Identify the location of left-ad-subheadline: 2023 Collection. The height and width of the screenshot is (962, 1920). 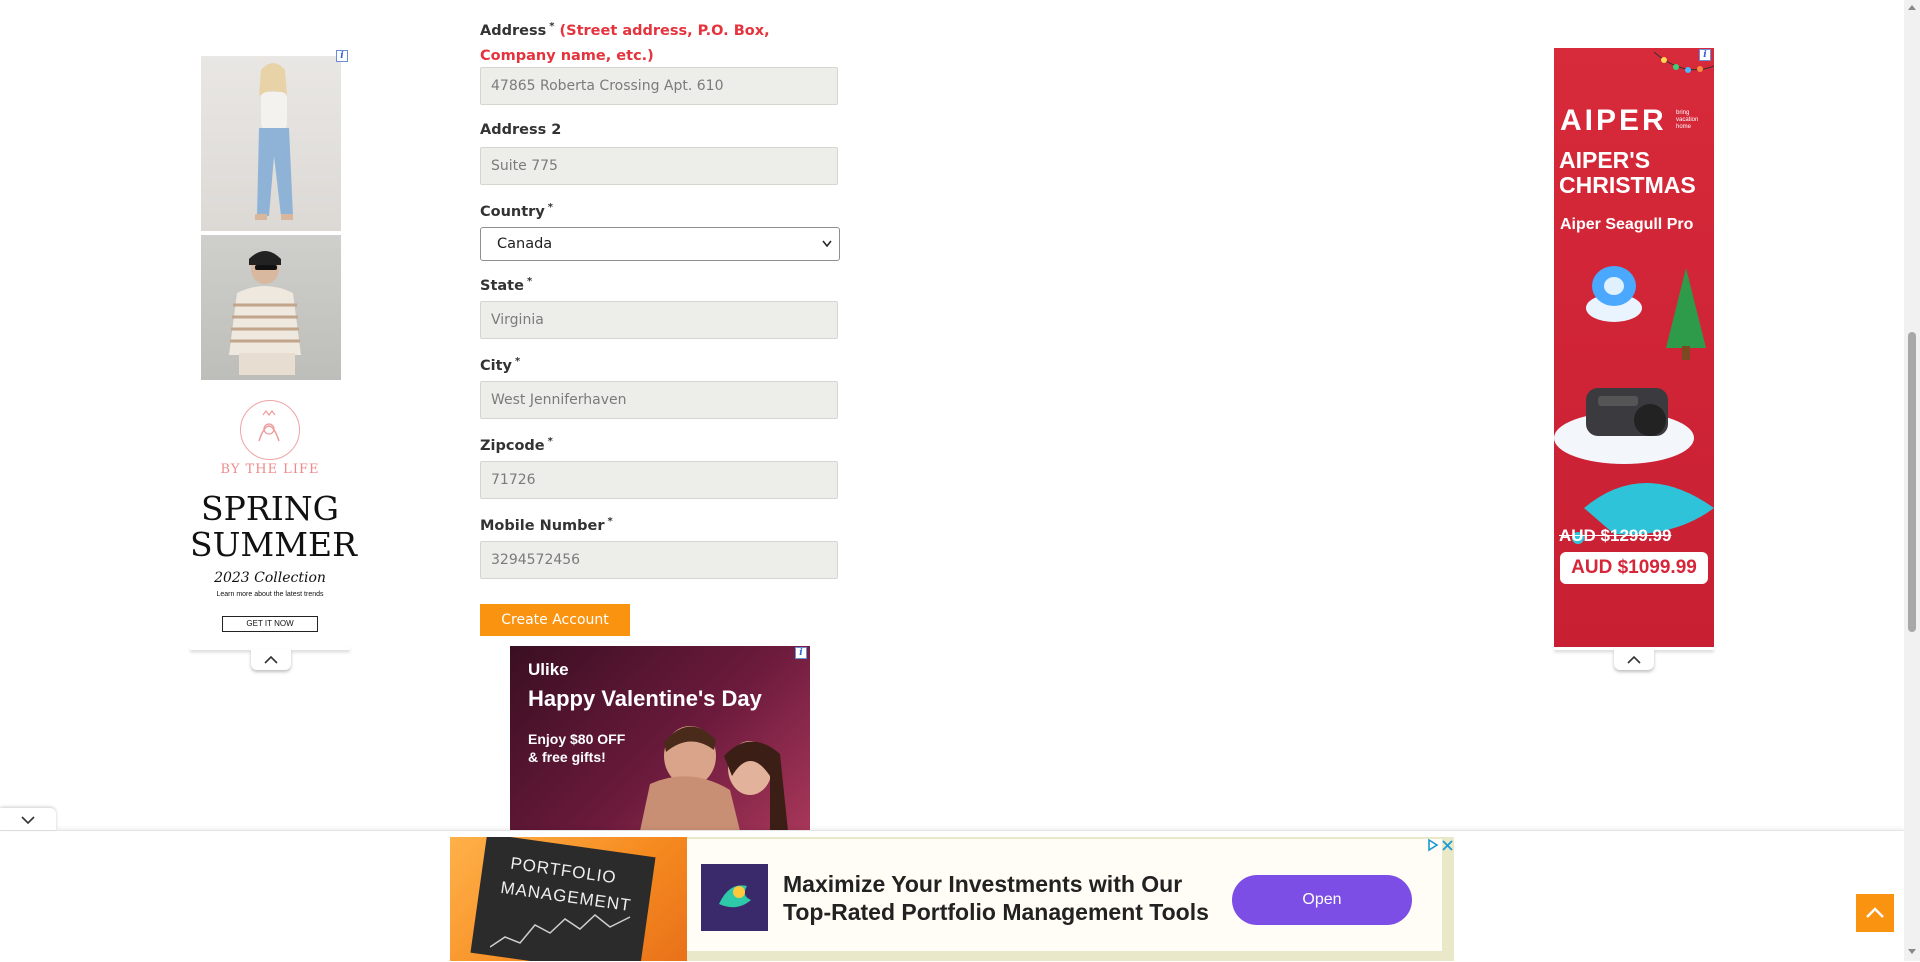
(270, 578).